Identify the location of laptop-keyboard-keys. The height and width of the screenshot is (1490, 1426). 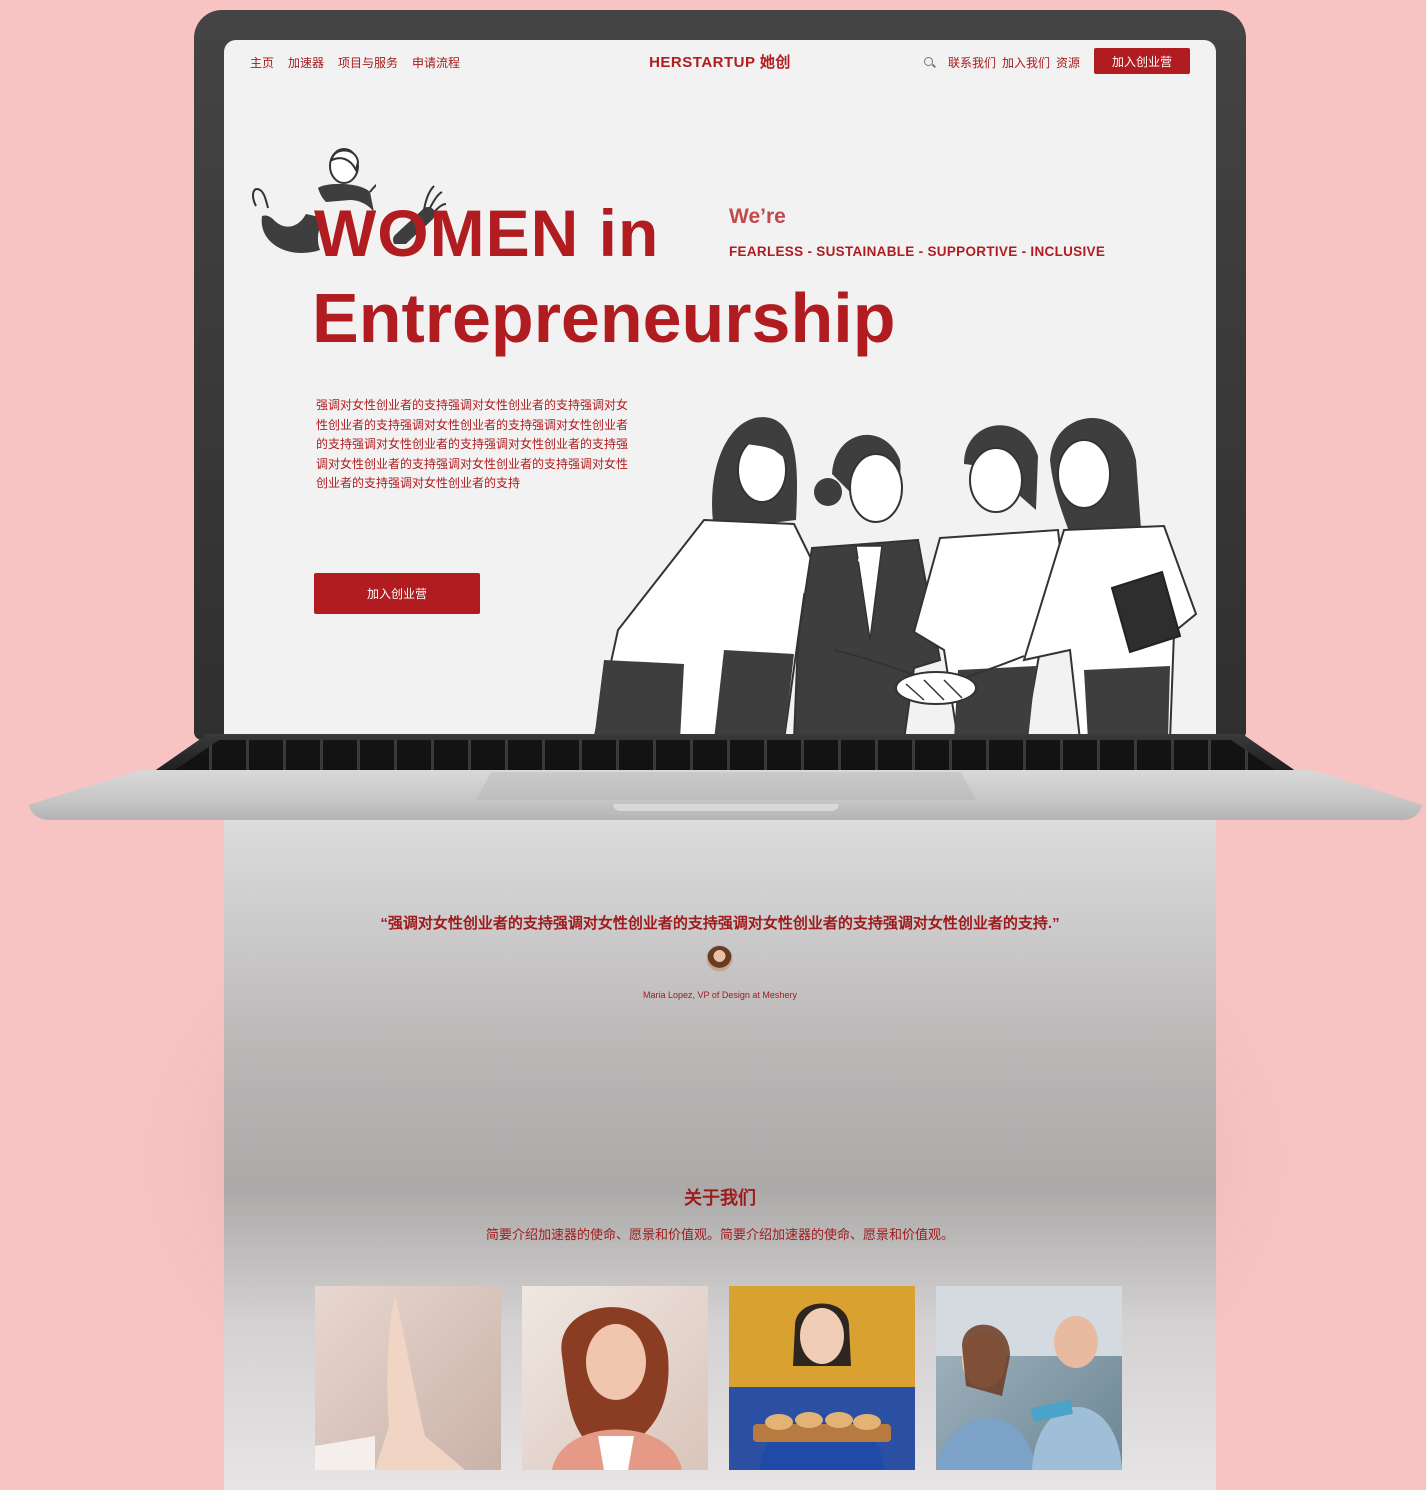
(725, 755).